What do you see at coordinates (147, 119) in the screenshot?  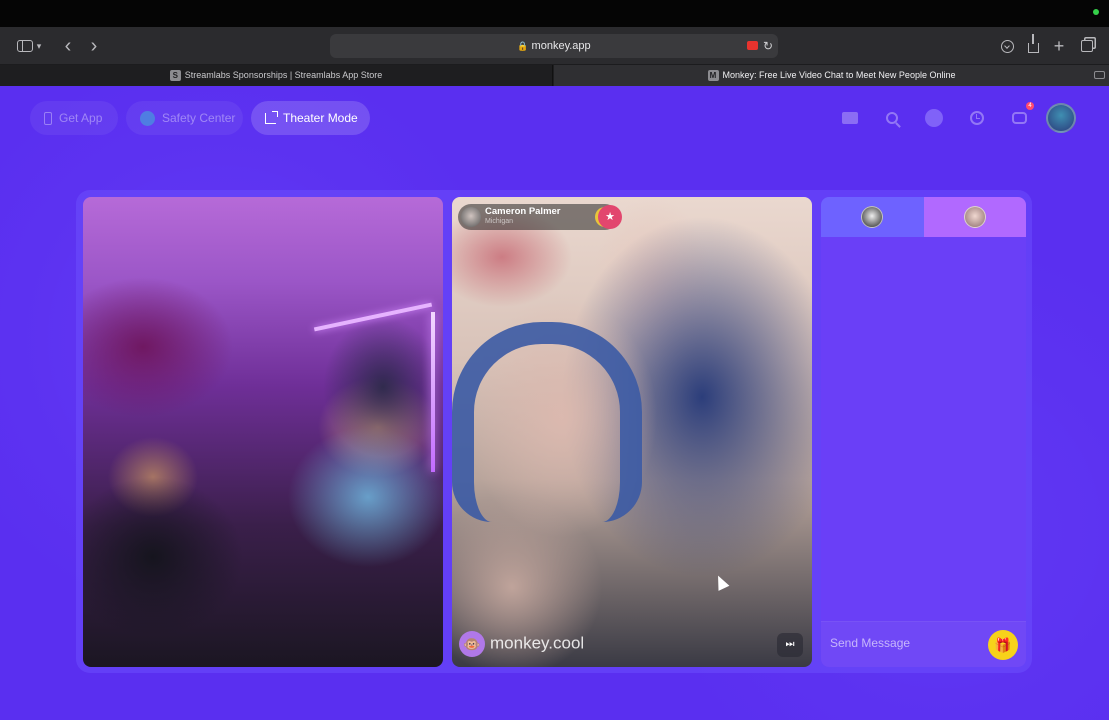 I see `shield-icon` at bounding box center [147, 119].